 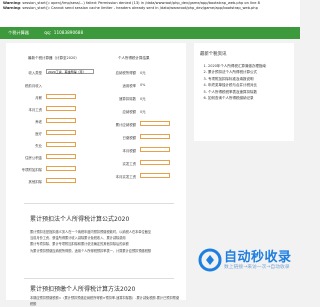 What do you see at coordinates (125, 125) in the screenshot?
I see `result-label: 累计应纳税额` at bounding box center [125, 125].